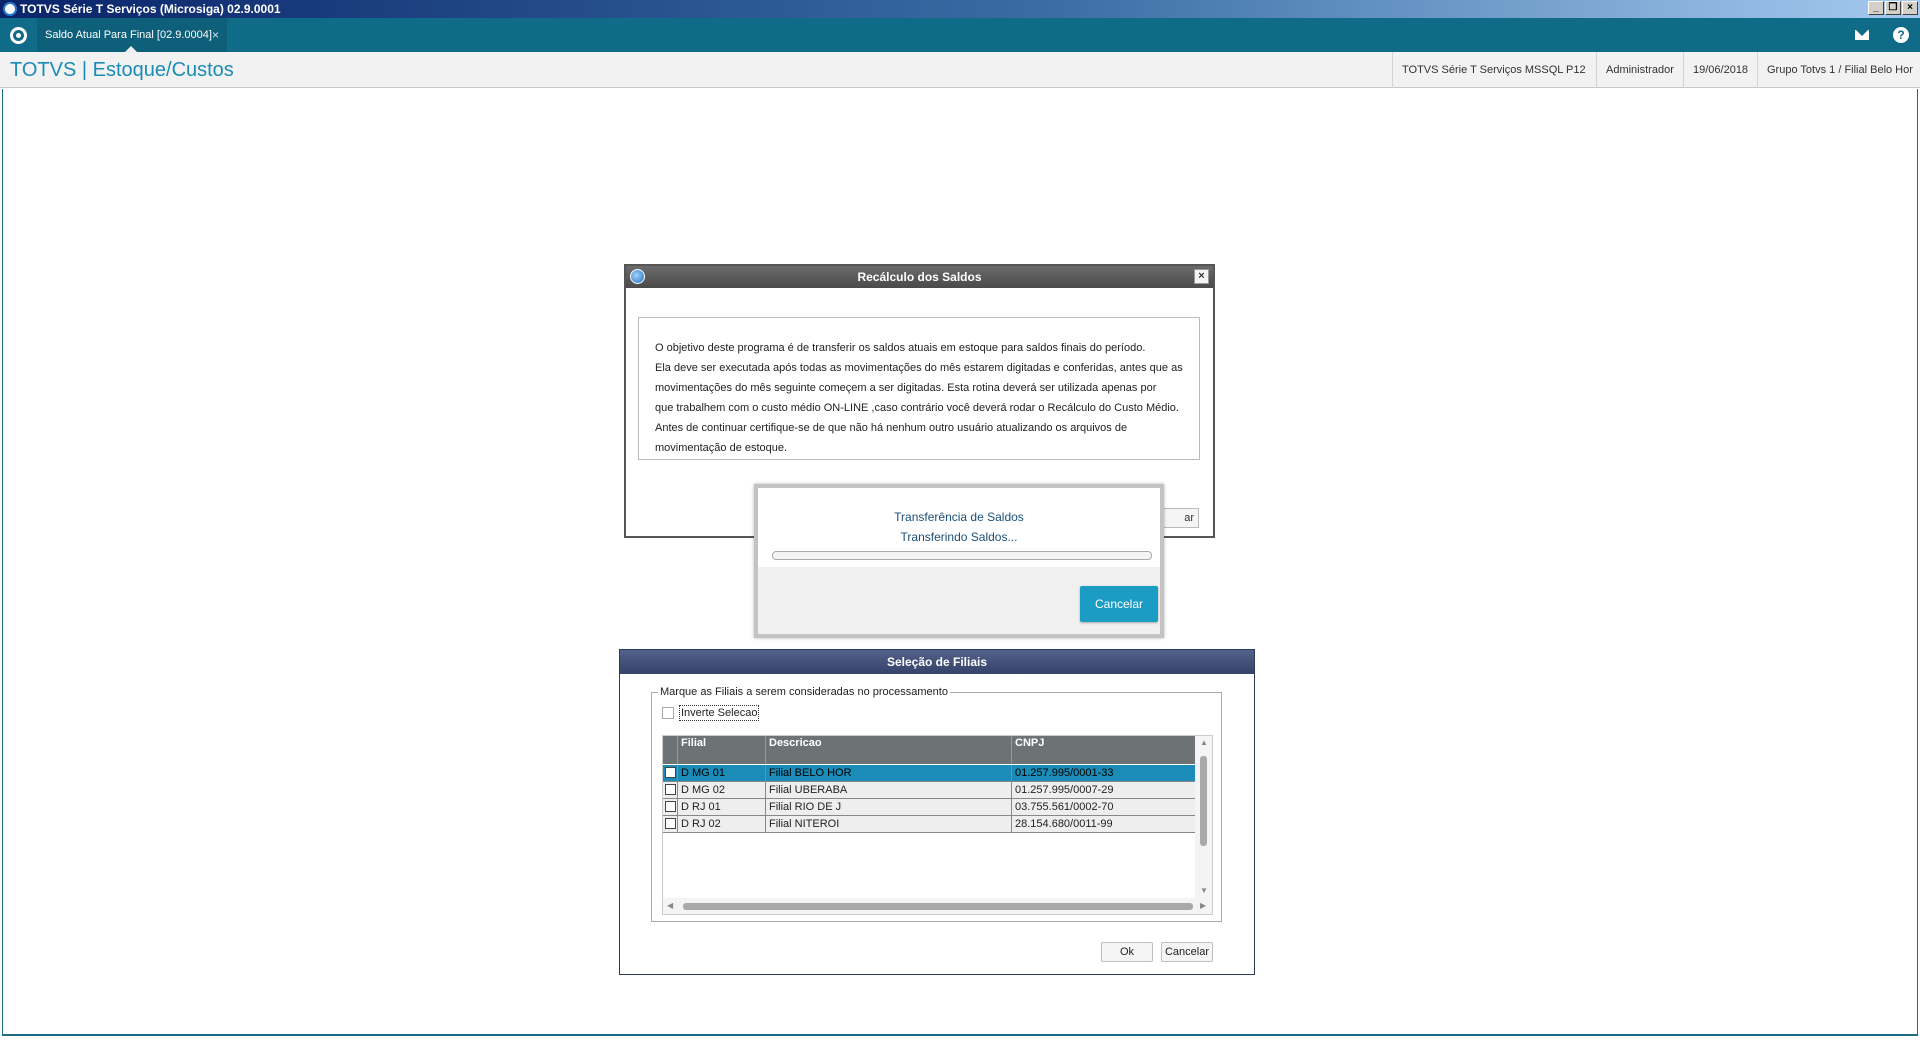 This screenshot has width=1920, height=1040. What do you see at coordinates (1838, 70) in the screenshot?
I see `branch-info: Grupo Totvs 1 / Filial Belo Hor` at bounding box center [1838, 70].